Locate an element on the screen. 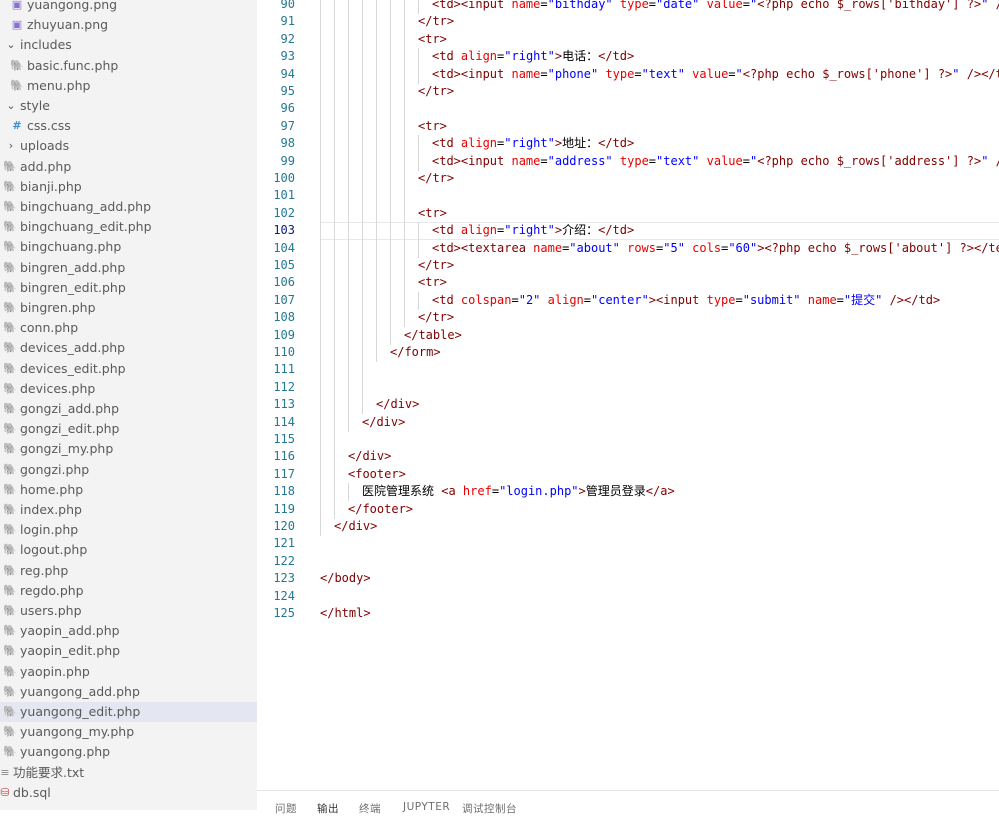 This screenshot has width=999, height=816. explorer-item: 🐘 yaopin_add.php is located at coordinates (128, 631).